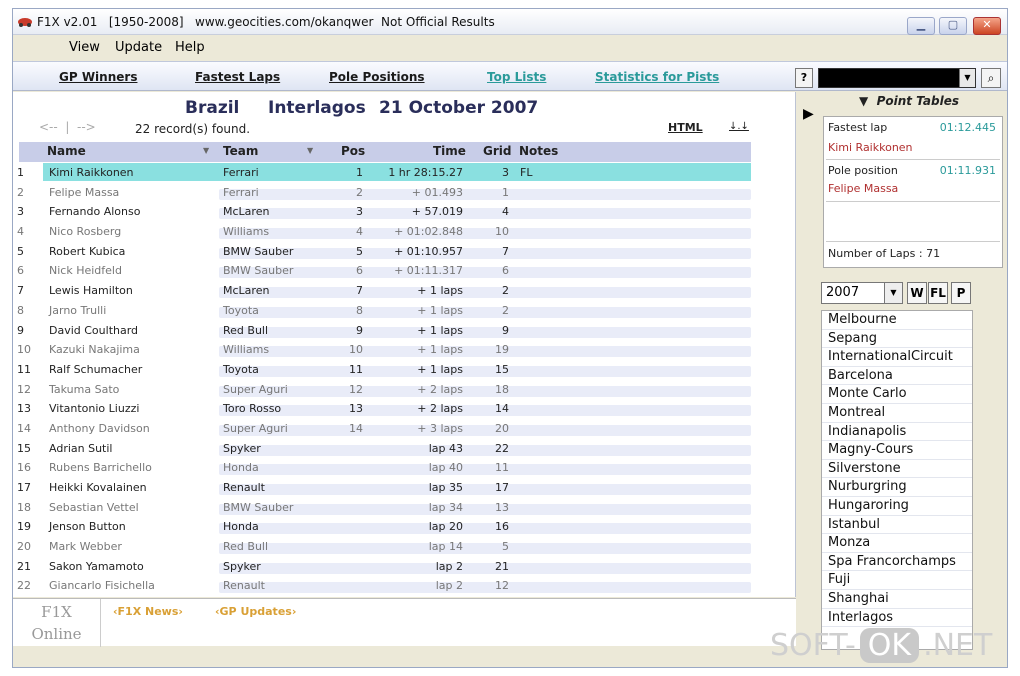 This screenshot has height=676, width=1020. I want to click on cell-time: + 01:02.848, so click(428, 232).